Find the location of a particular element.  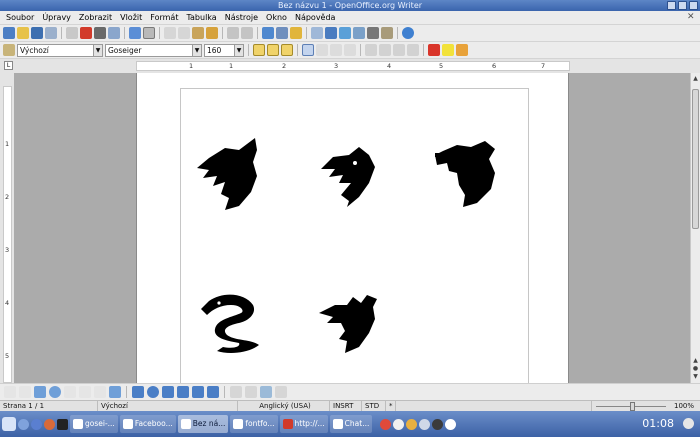

menu-napoveda: Nápověda is located at coordinates (315, 18).